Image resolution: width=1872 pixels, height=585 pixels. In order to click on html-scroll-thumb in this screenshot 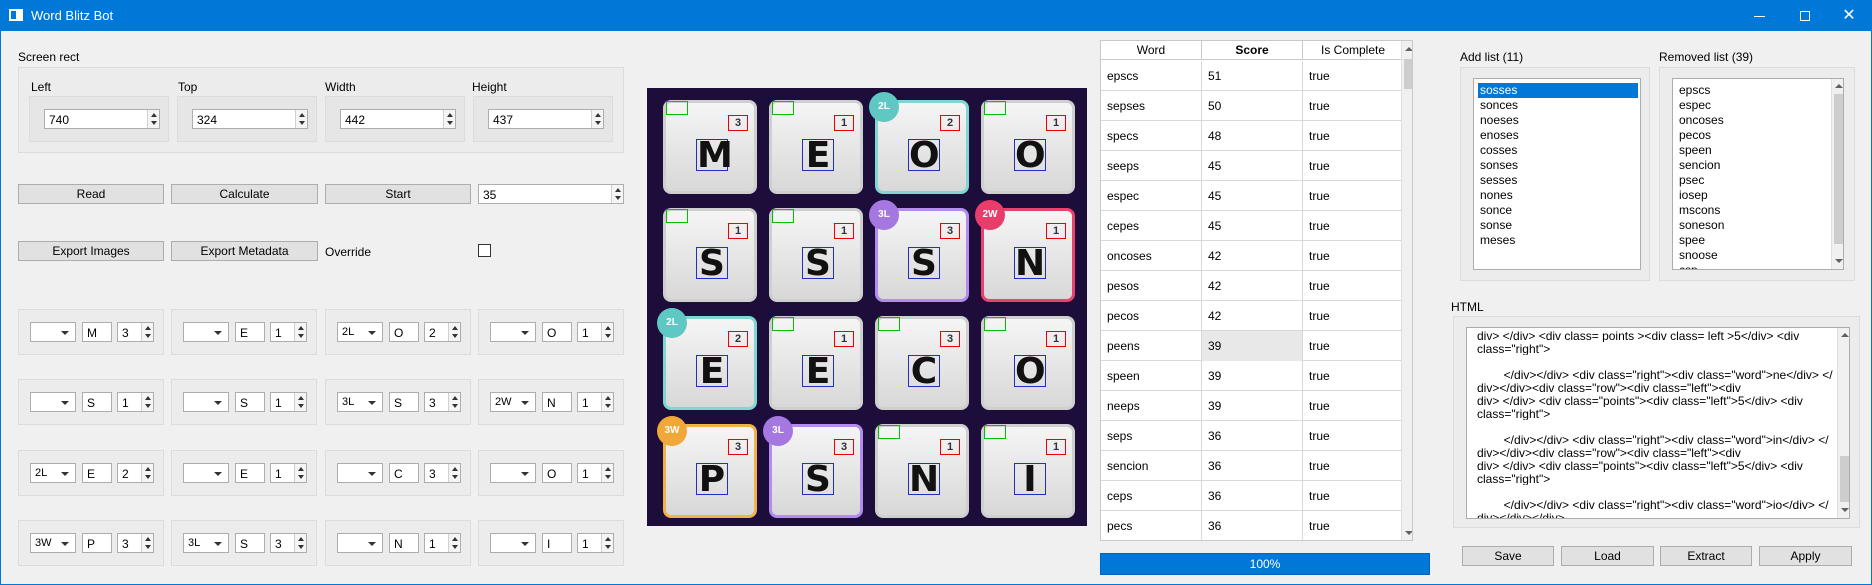, I will do `click(1844, 479)`.